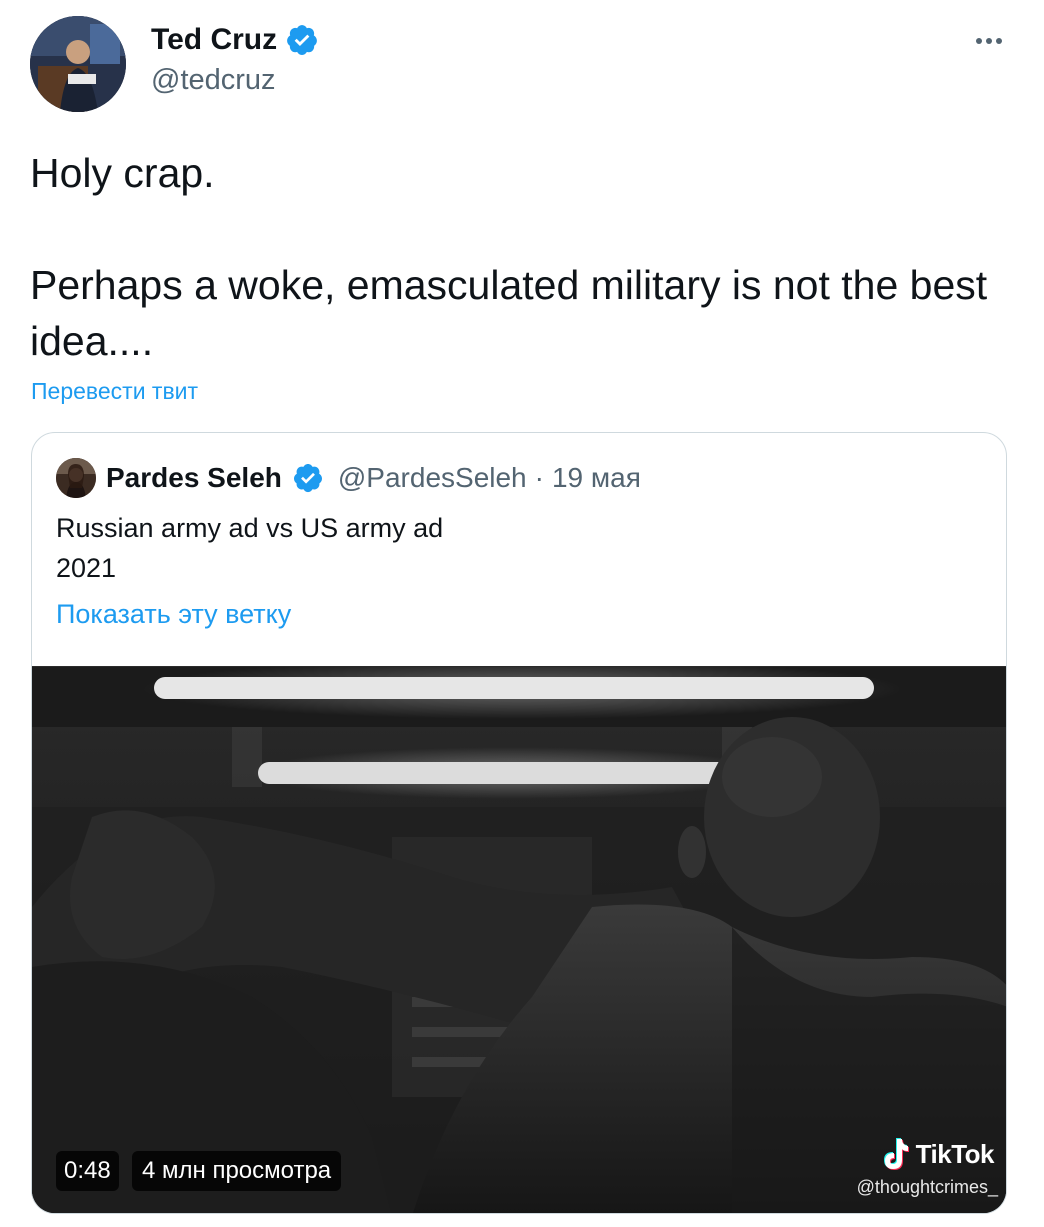  Describe the element at coordinates (596, 478) in the screenshot. I see `quote-date: 19 мая` at that location.